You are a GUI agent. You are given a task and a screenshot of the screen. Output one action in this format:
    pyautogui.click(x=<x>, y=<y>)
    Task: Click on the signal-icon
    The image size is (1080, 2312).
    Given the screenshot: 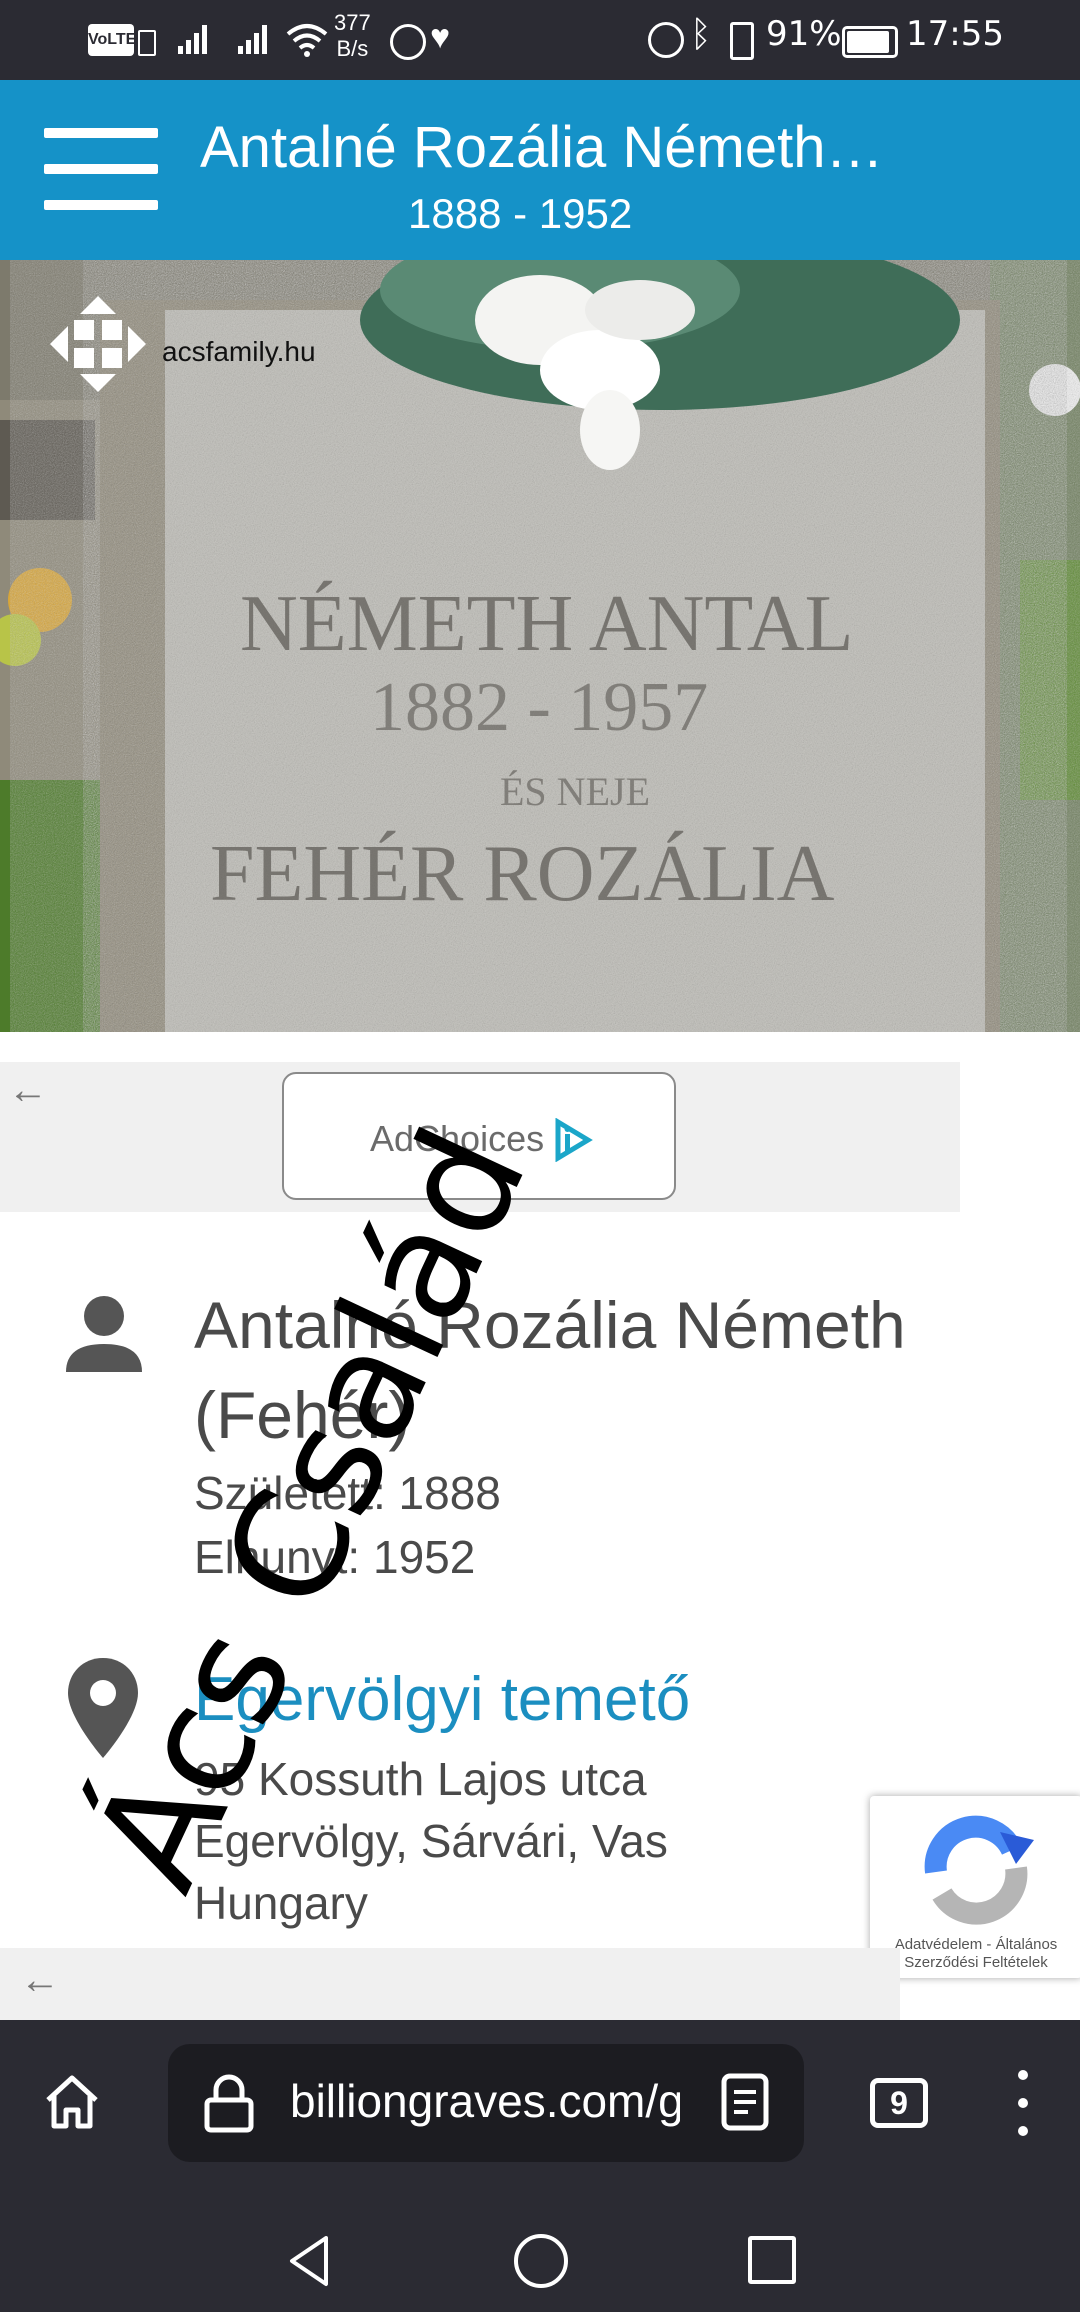 What is the action you would take?
    pyautogui.click(x=192, y=39)
    